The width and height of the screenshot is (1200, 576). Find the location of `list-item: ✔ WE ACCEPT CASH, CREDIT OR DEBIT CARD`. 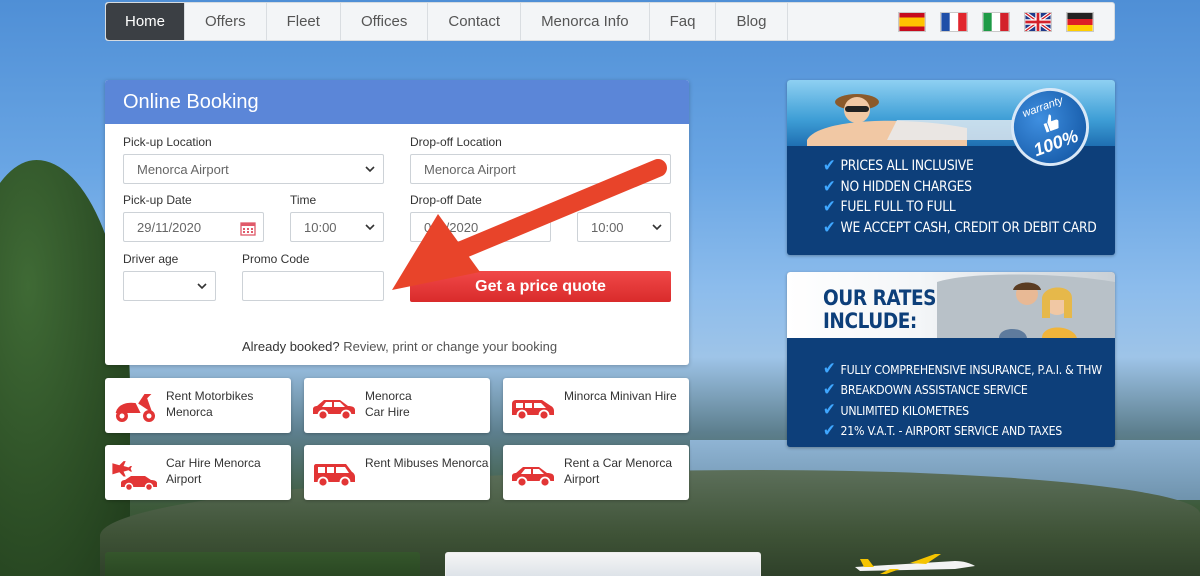

list-item: ✔ WE ACCEPT CASH, CREDIT OR DEBIT CARD is located at coordinates (960, 227).